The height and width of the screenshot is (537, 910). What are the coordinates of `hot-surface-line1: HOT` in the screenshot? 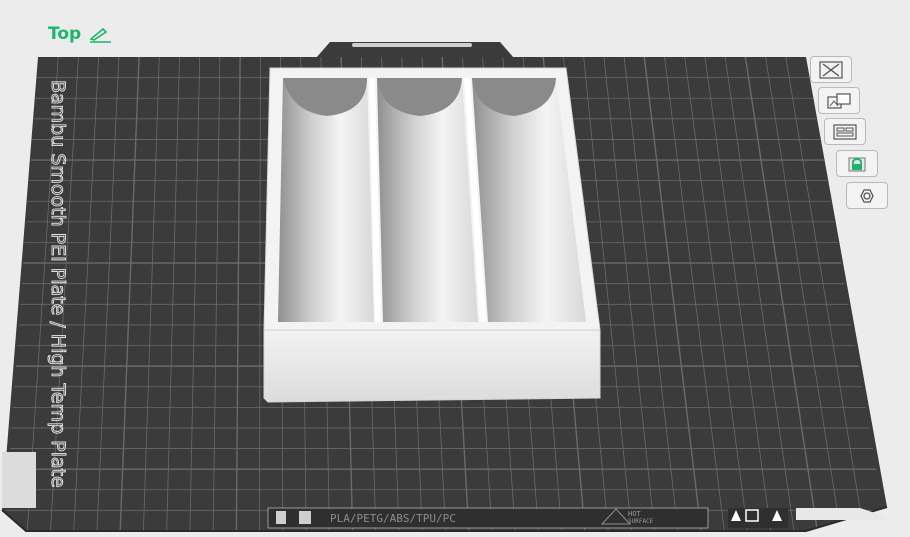 It's located at (634, 514).